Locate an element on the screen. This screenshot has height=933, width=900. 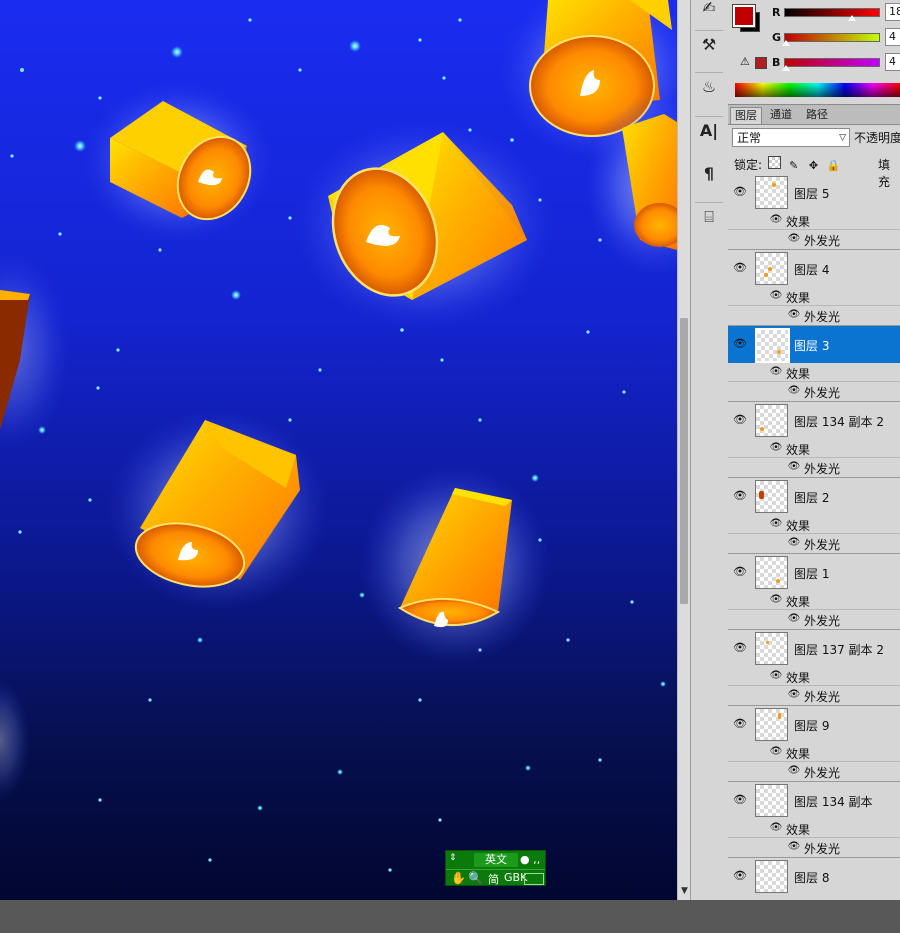
layer-item: 👁 图层 9 👁 效果 👁 外发光 is located at coordinates (814, 744).